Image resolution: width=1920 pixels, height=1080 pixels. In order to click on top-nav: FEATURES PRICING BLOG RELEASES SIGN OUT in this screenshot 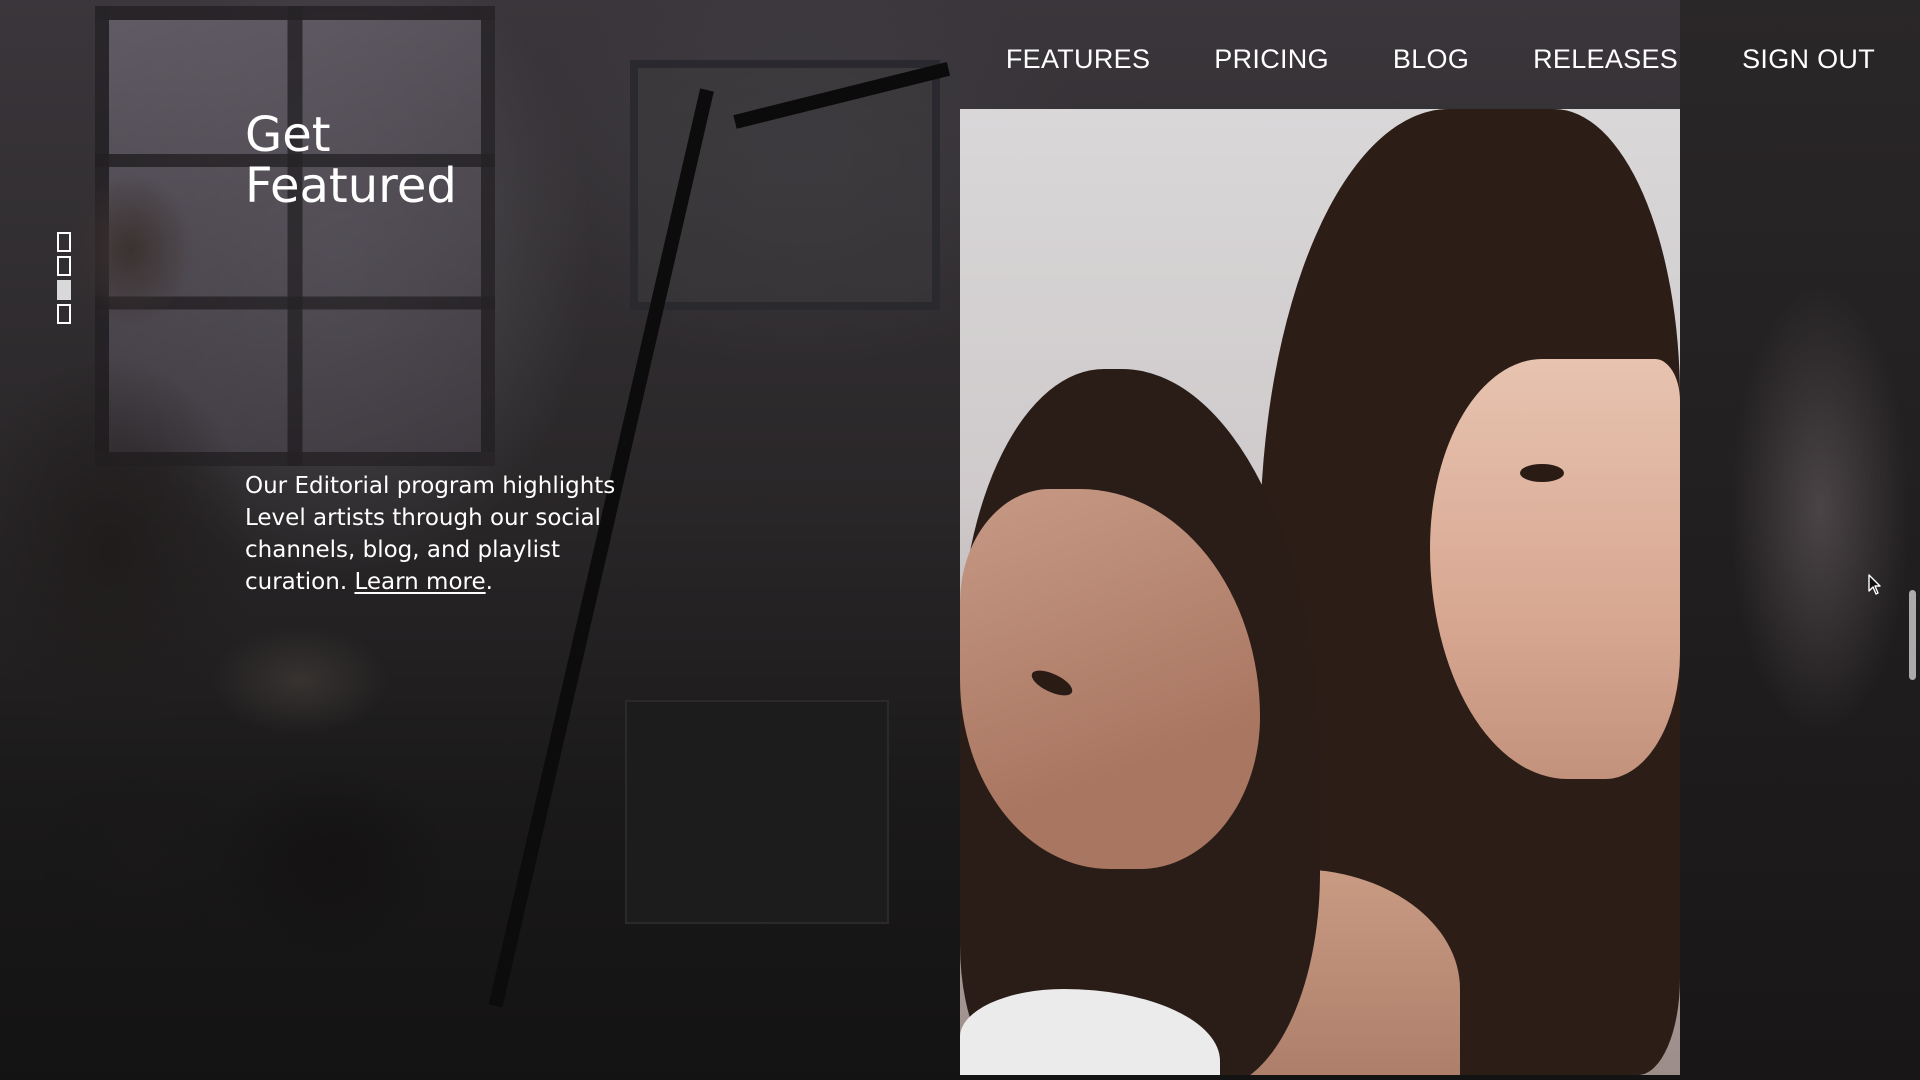, I will do `click(1440, 59)`.